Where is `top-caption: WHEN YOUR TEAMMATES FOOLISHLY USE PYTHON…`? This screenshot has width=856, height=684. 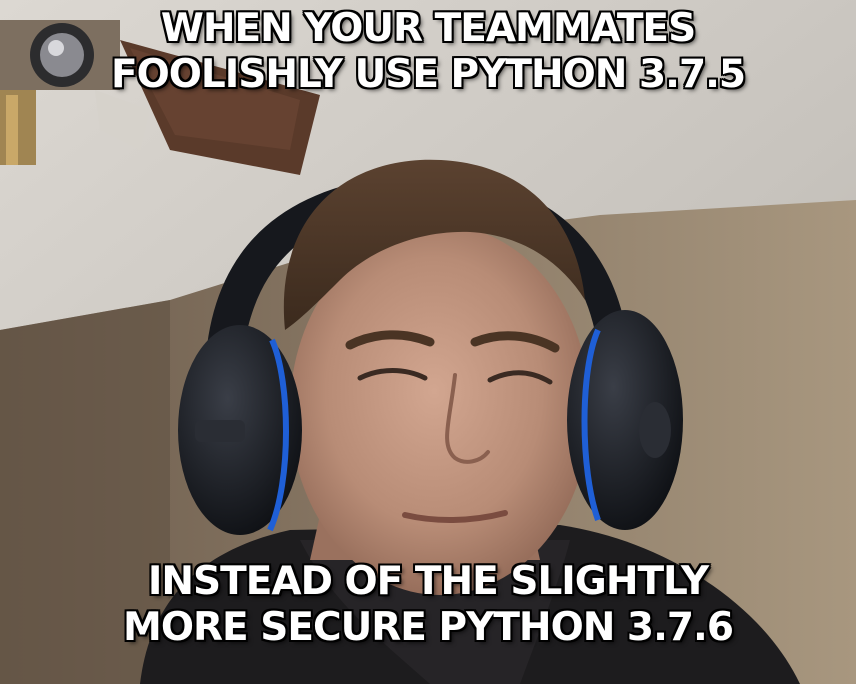 top-caption: WHEN YOUR TEAMMATES FOOLISHLY USE PYTHON… is located at coordinates (428, 51).